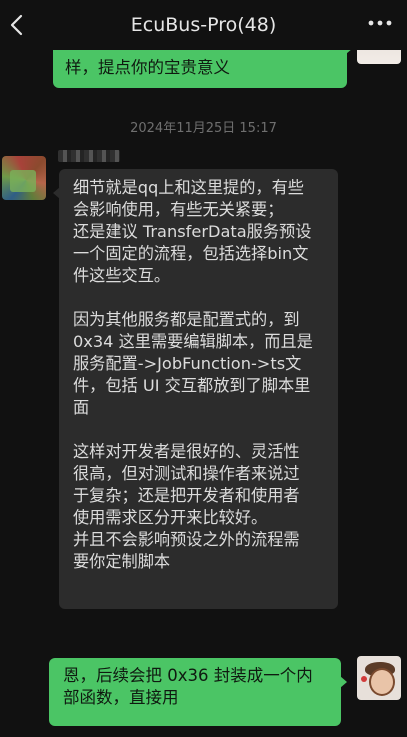 This screenshot has height=737, width=407. I want to click on more-dots-icon, so click(380, 23).